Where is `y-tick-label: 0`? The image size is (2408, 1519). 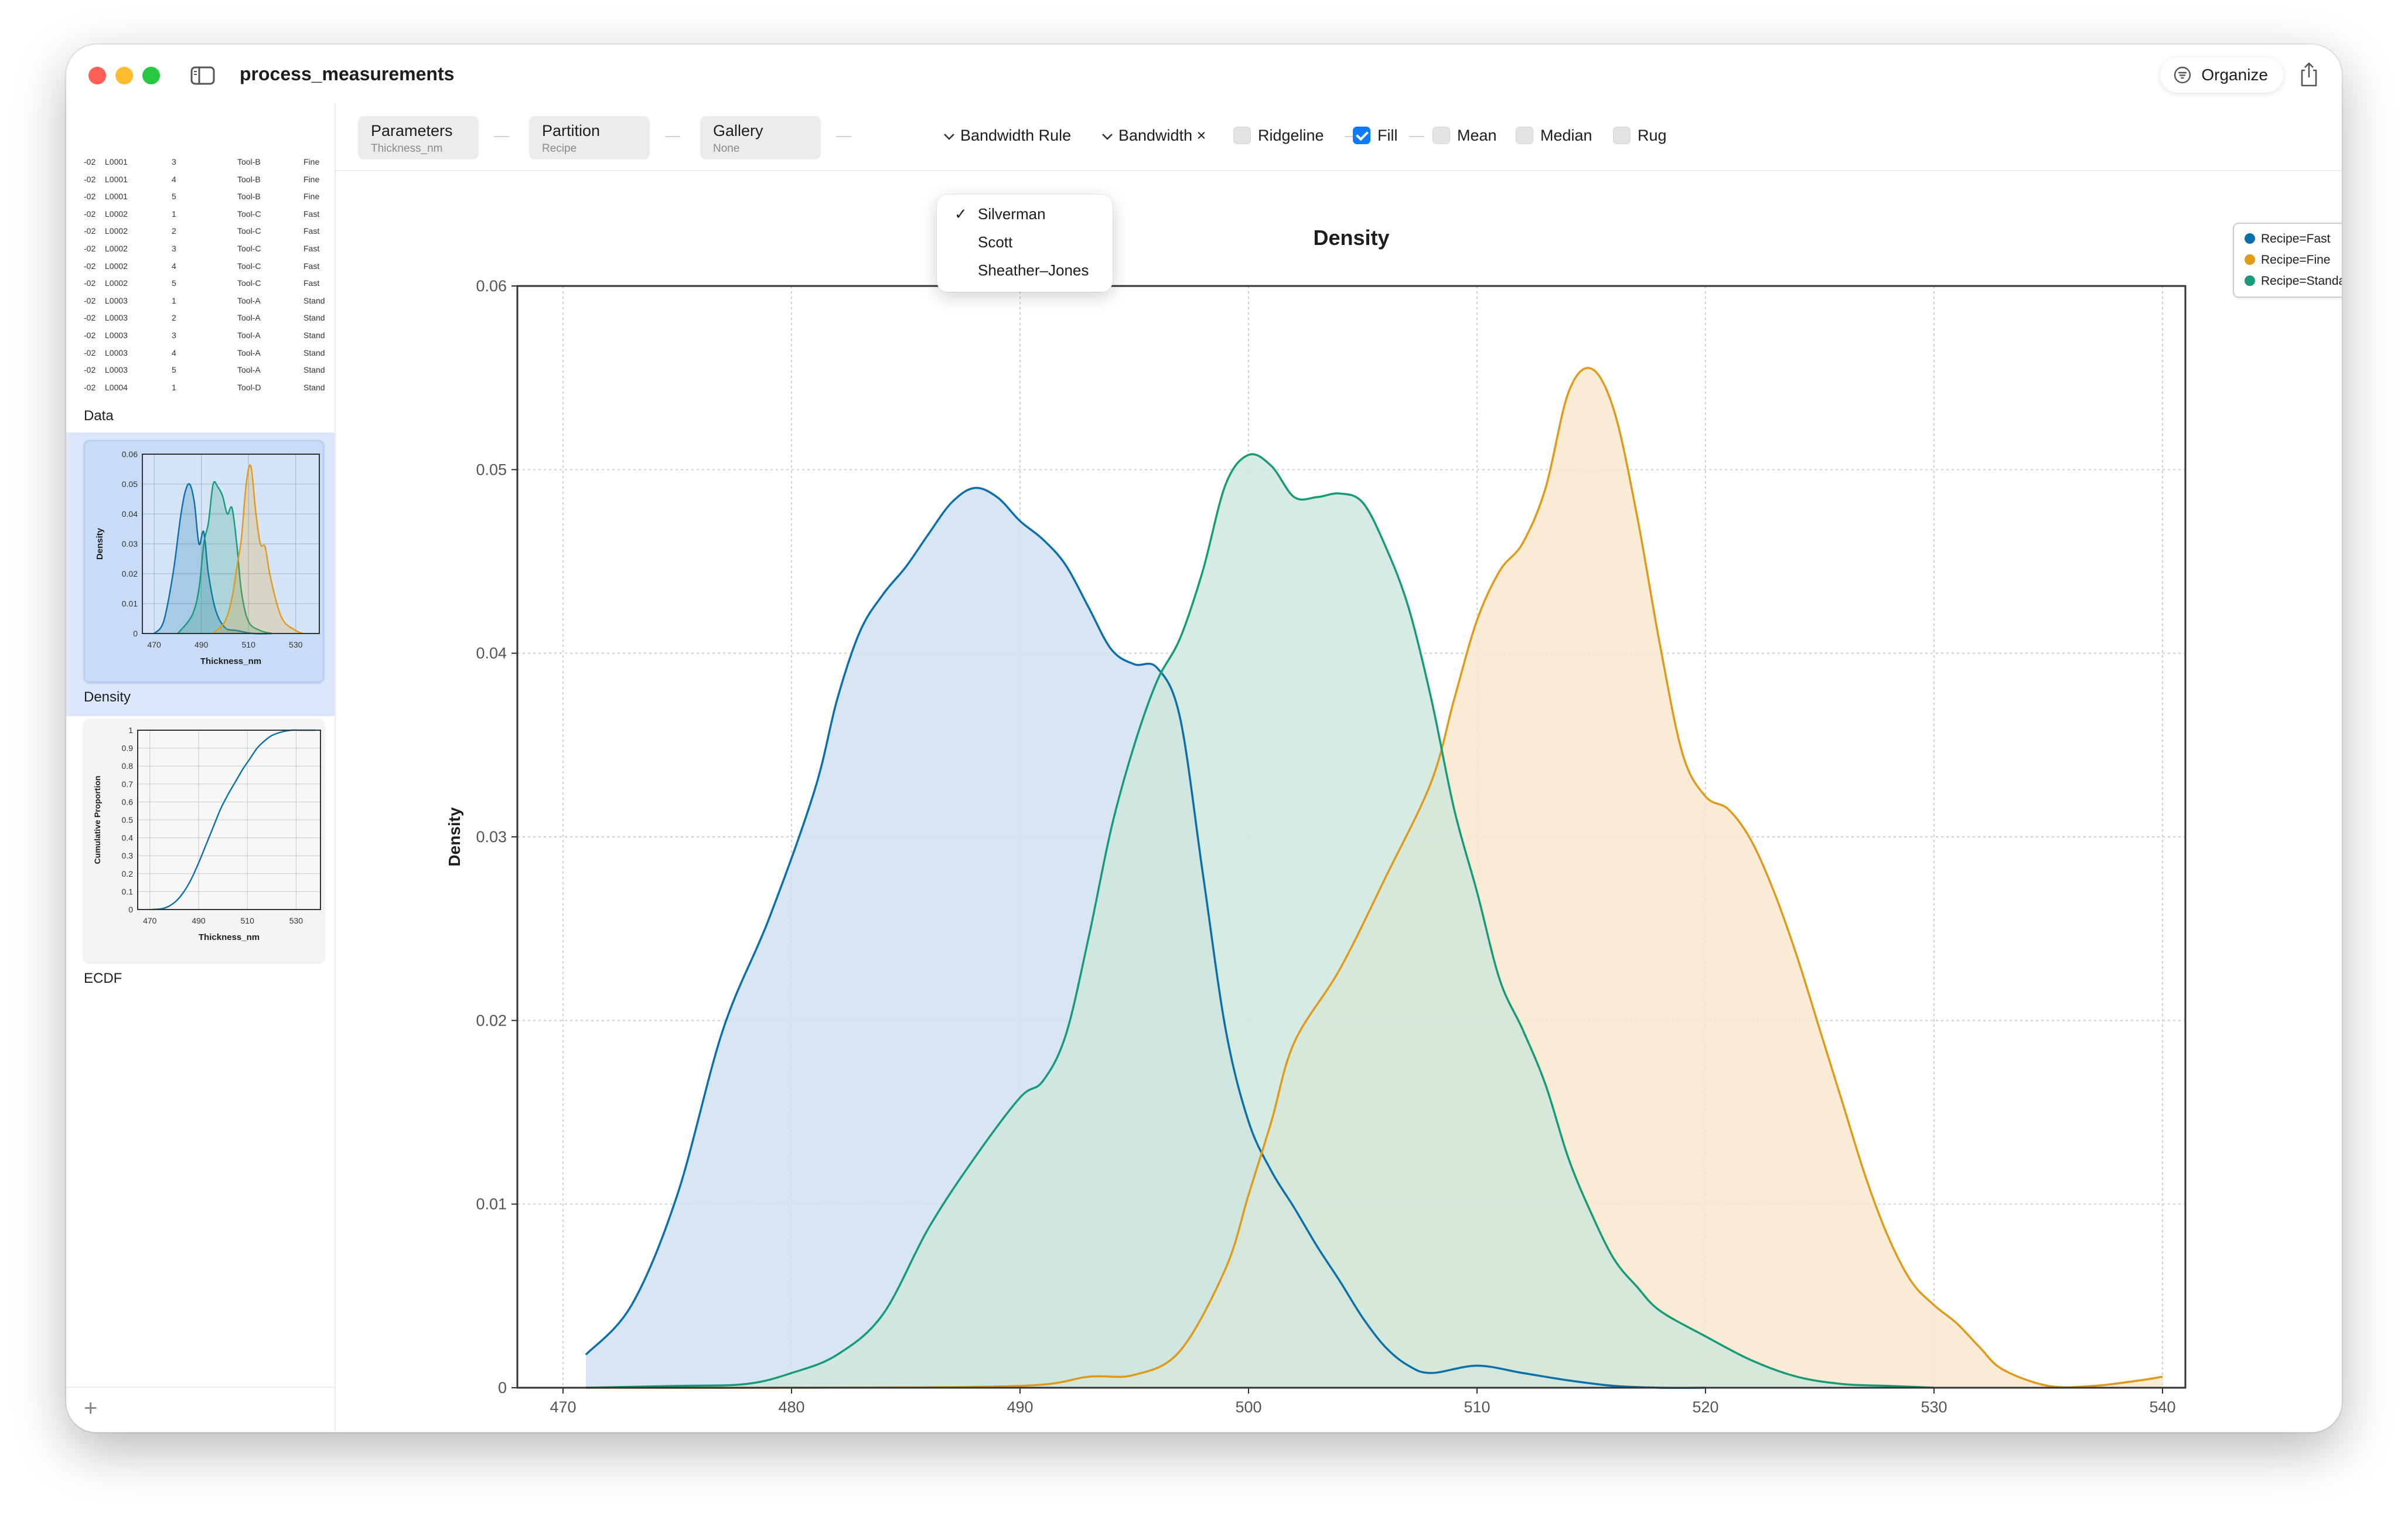 y-tick-label: 0 is located at coordinates (502, 1388).